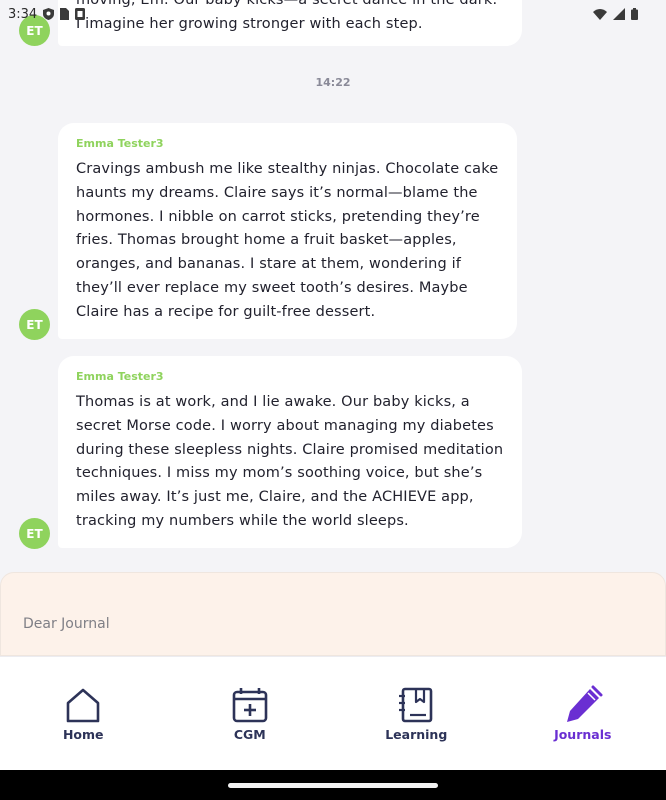 Image resolution: width=666 pixels, height=800 pixels. I want to click on nav-item-home: Home, so click(83, 713).